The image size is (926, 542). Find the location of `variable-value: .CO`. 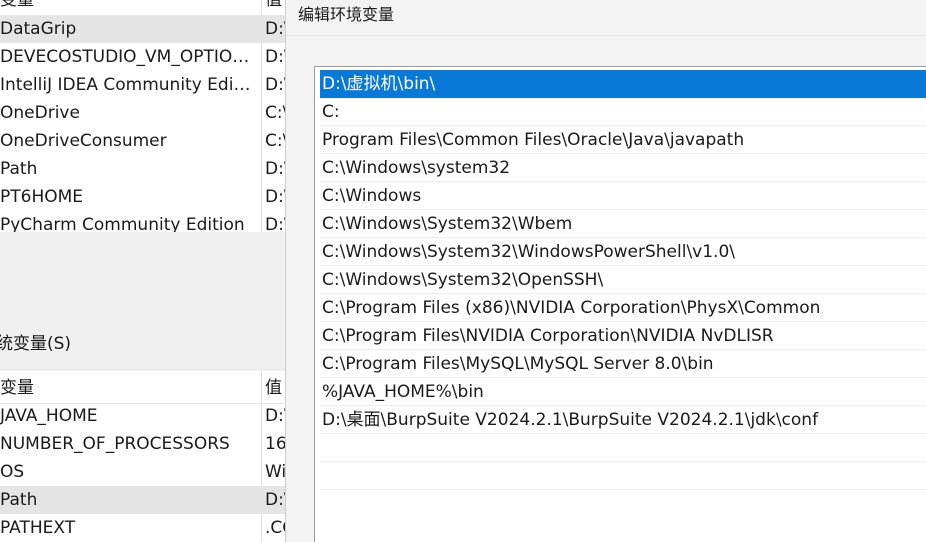

variable-value: .CO is located at coordinates (275, 528).